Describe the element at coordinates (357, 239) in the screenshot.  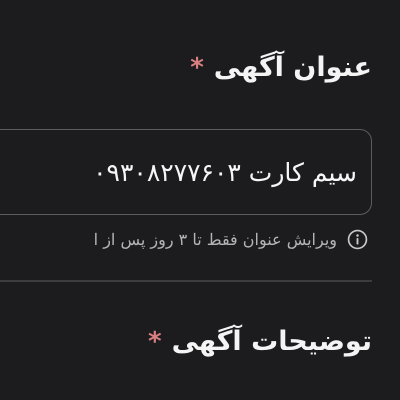
I see `info-icon` at that location.